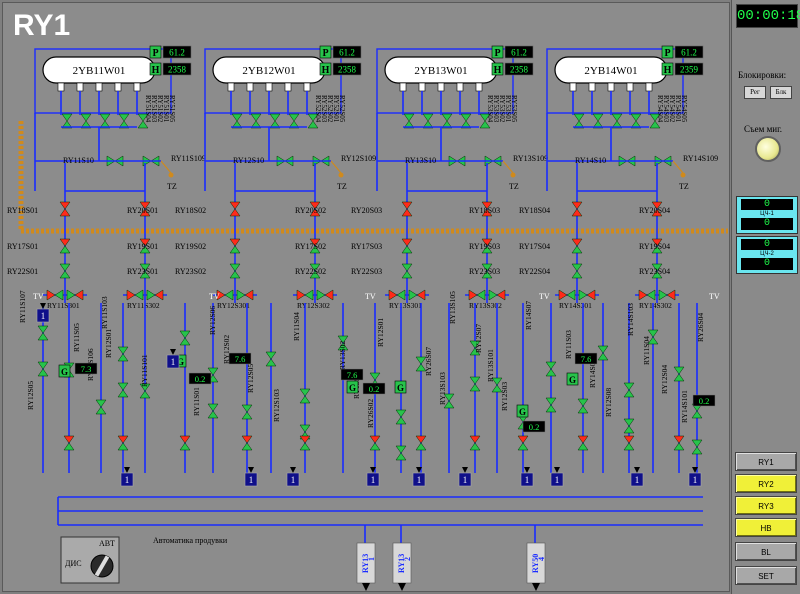 Image resolution: width=800 pixels, height=594 pixels. I want to click on nav-ry2-button: RY2, so click(766, 483).